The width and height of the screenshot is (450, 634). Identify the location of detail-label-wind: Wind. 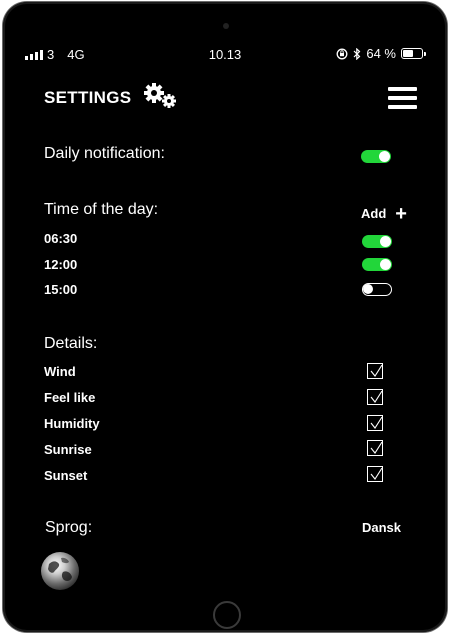
(60, 371).